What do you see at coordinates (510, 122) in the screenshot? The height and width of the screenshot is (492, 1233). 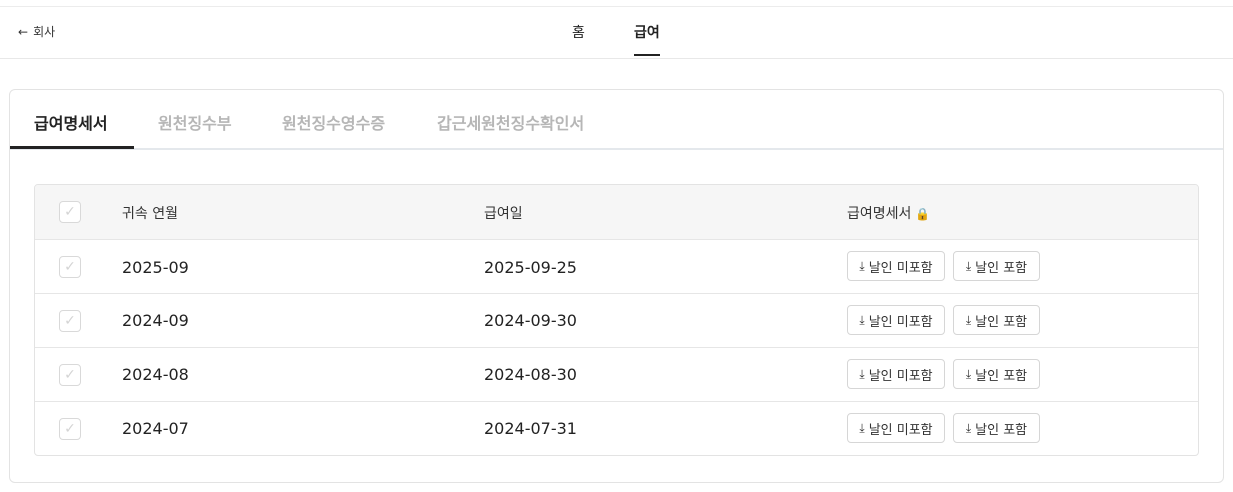 I see `tab-income-tax-confirmation: 갑근세원천징수확인서` at bounding box center [510, 122].